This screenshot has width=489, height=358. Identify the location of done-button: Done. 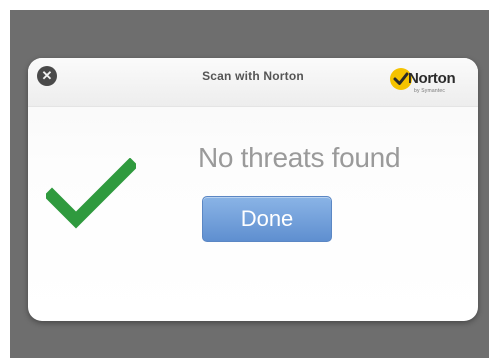
(267, 219).